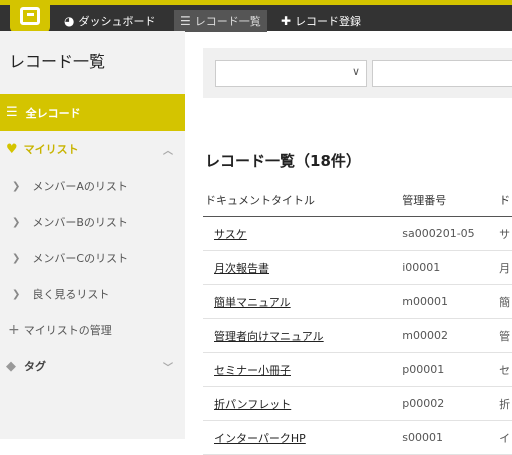 This screenshot has width=512, height=455. I want to click on nav-record-new: ✚ レコード登録, so click(321, 21).